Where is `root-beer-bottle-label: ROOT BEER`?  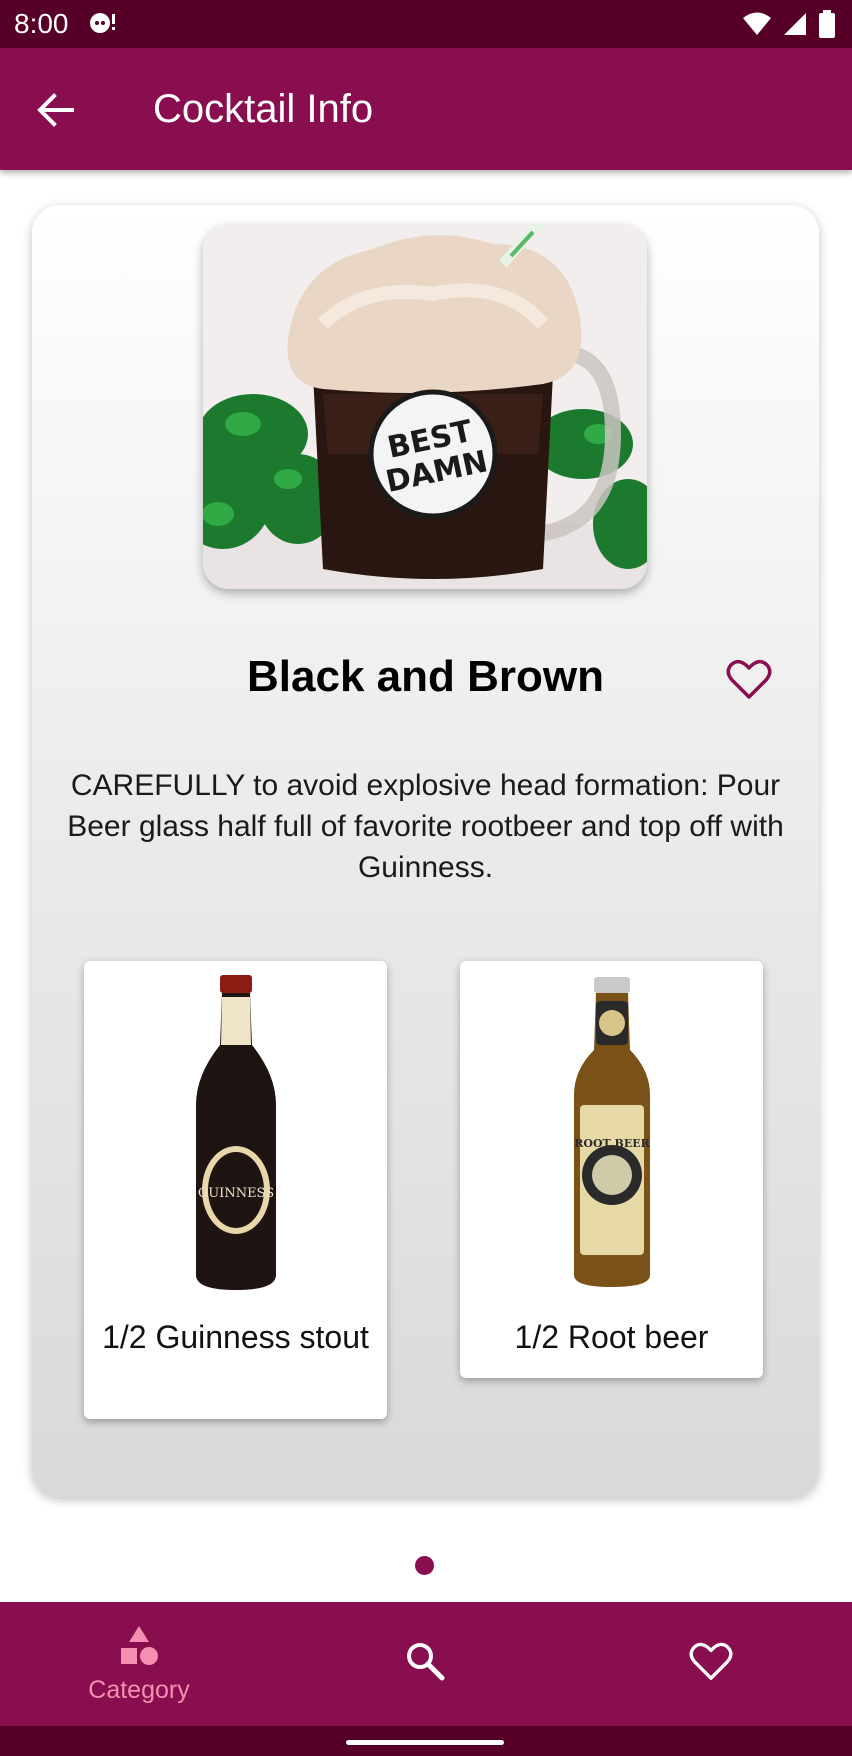 root-beer-bottle-label: ROOT BEER is located at coordinates (612, 1143).